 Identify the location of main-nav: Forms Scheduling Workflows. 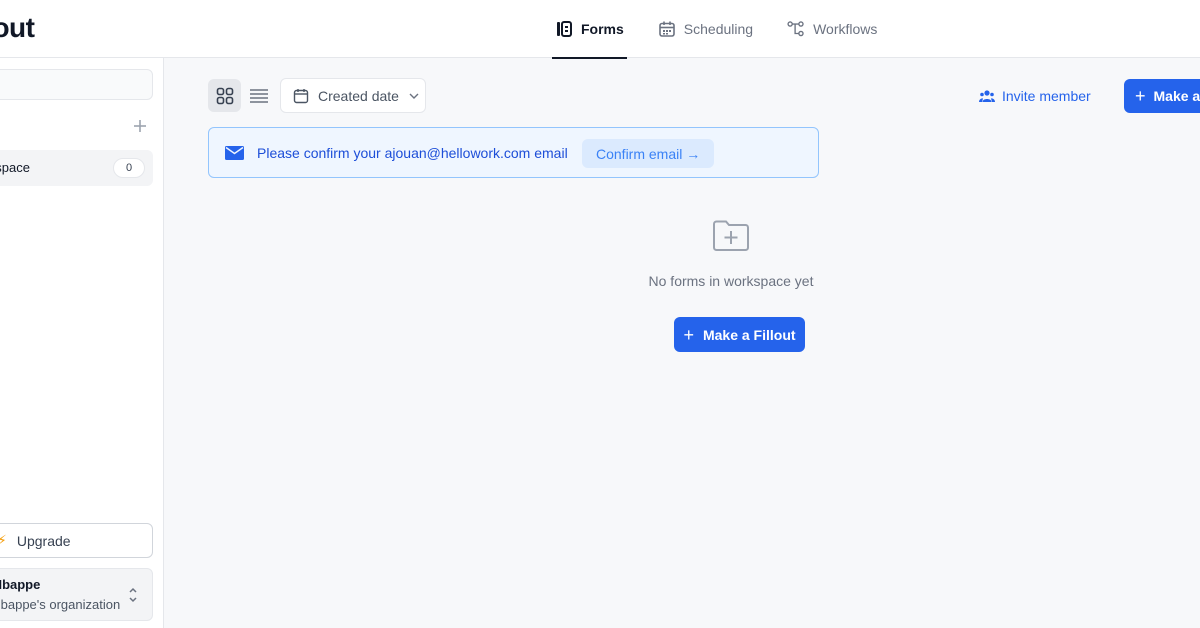
(730, 29).